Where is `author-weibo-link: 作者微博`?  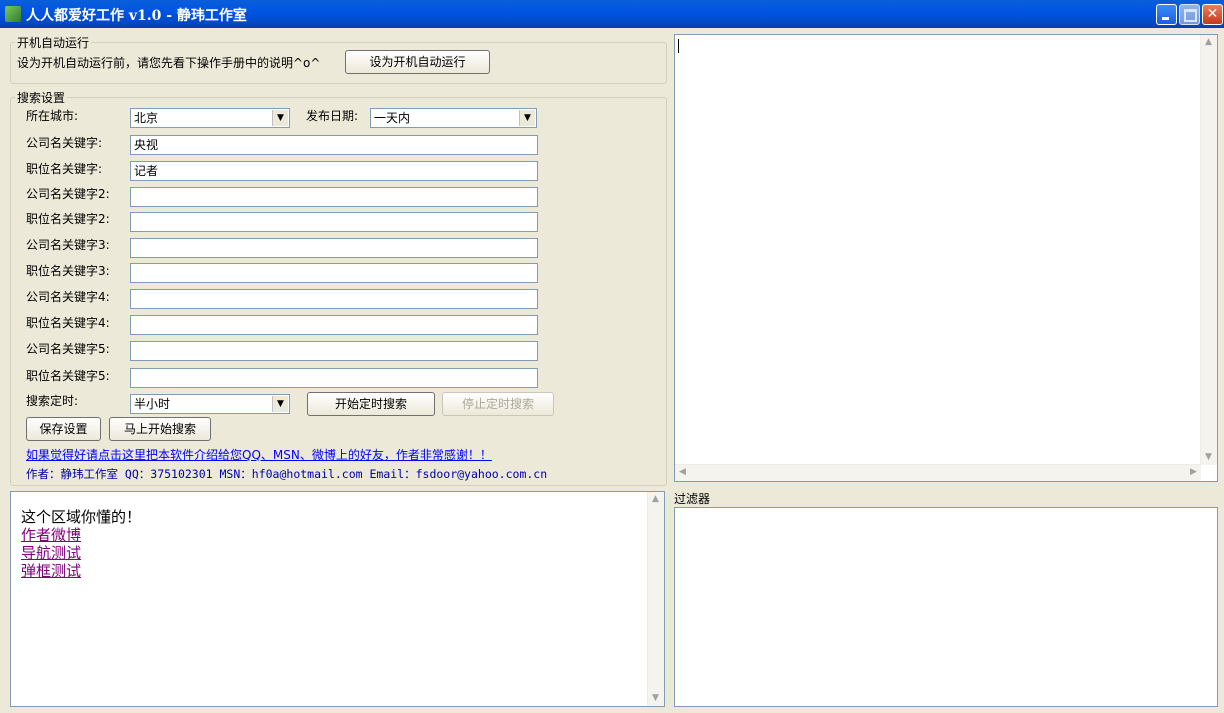 author-weibo-link: 作者微博 is located at coordinates (81, 535).